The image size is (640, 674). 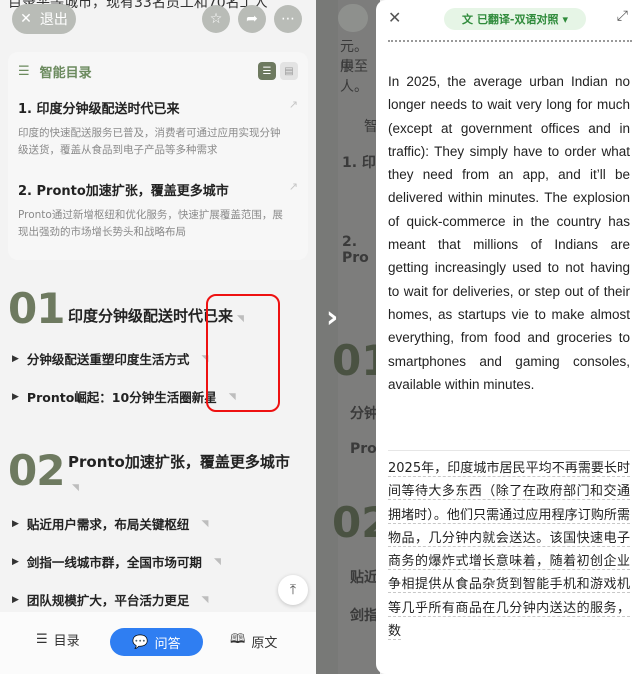 I want to click on star-icon: ☆, so click(x=216, y=19).